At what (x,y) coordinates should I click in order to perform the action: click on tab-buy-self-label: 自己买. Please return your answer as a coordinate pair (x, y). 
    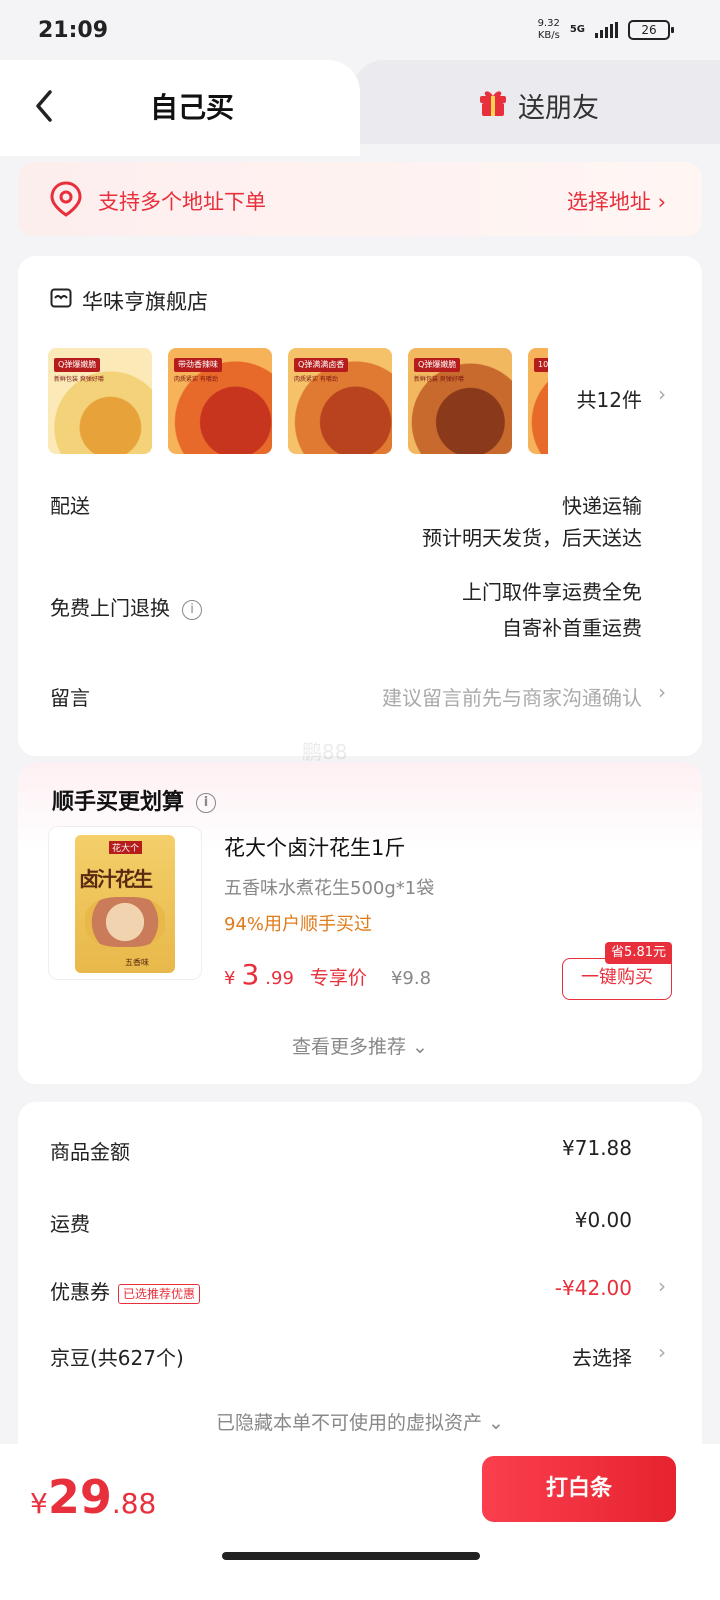
    Looking at the image, I should click on (192, 107).